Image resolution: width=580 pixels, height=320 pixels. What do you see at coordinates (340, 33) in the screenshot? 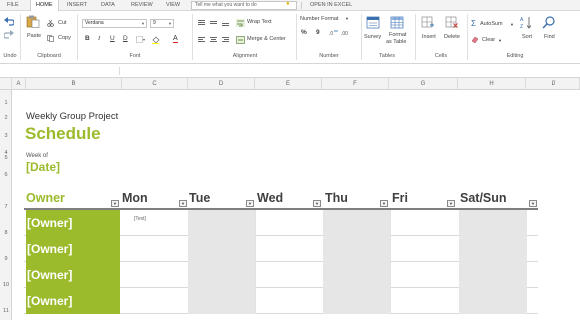
I see `decimal-icons: .0 .00` at bounding box center [340, 33].